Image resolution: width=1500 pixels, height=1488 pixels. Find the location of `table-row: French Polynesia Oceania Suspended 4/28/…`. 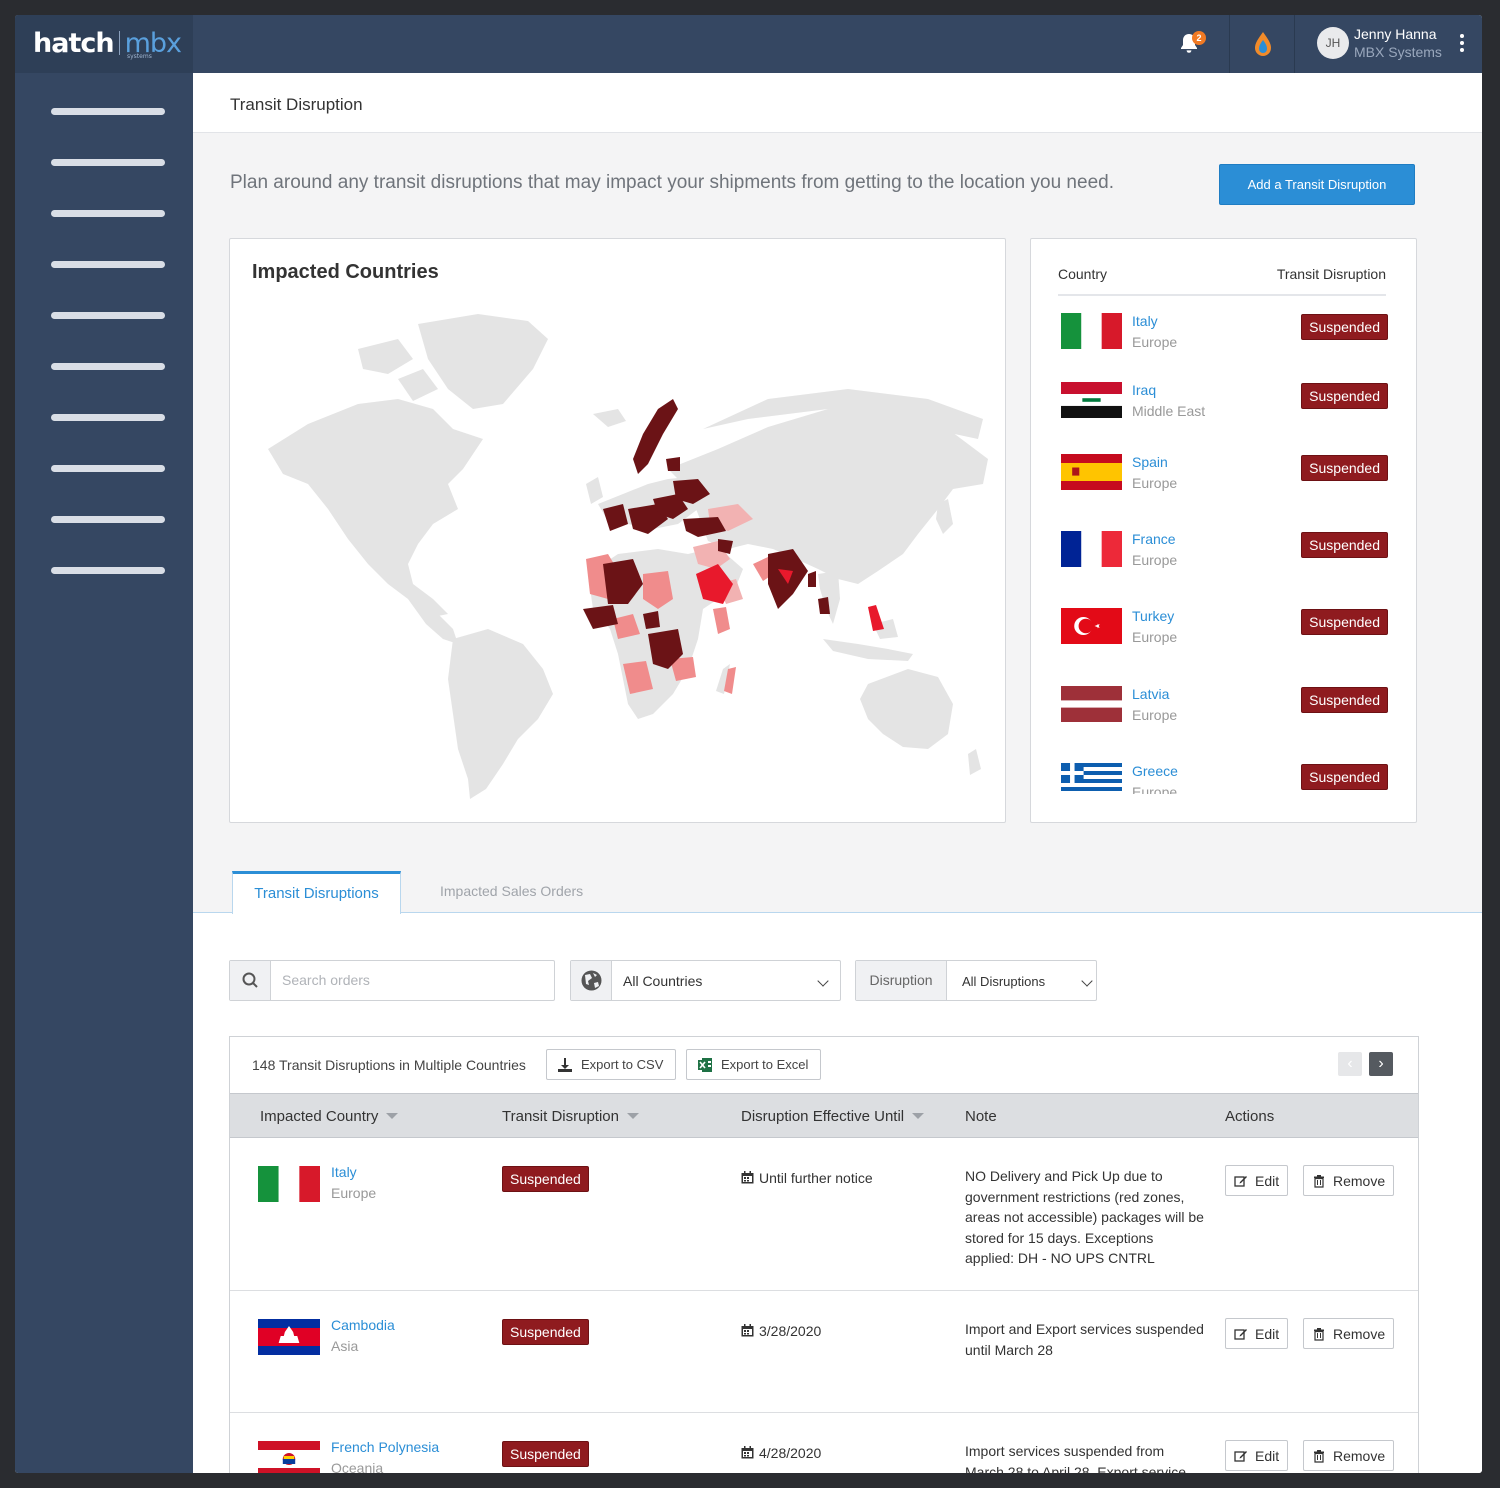

table-row: French Polynesia Oceania Suspended 4/28/… is located at coordinates (824, 1443).